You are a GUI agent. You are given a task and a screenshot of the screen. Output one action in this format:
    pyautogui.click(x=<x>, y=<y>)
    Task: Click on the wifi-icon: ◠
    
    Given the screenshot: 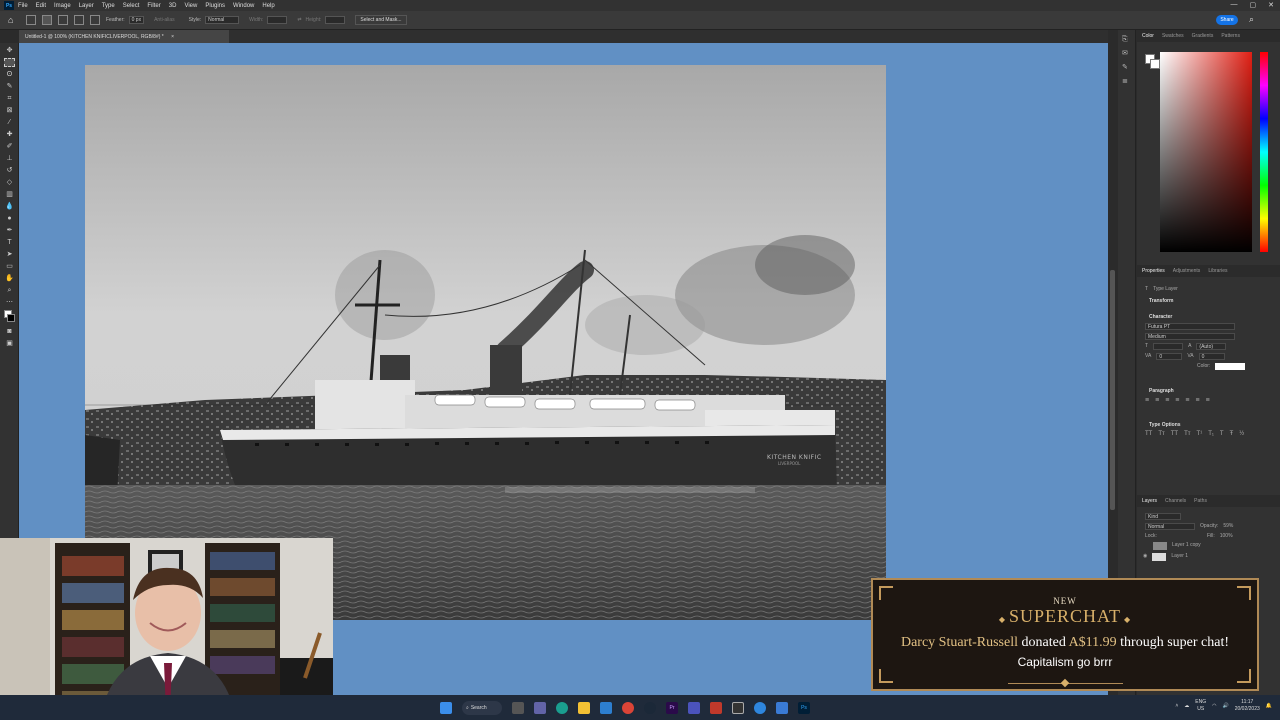 What is the action you would take?
    pyautogui.click(x=1214, y=706)
    